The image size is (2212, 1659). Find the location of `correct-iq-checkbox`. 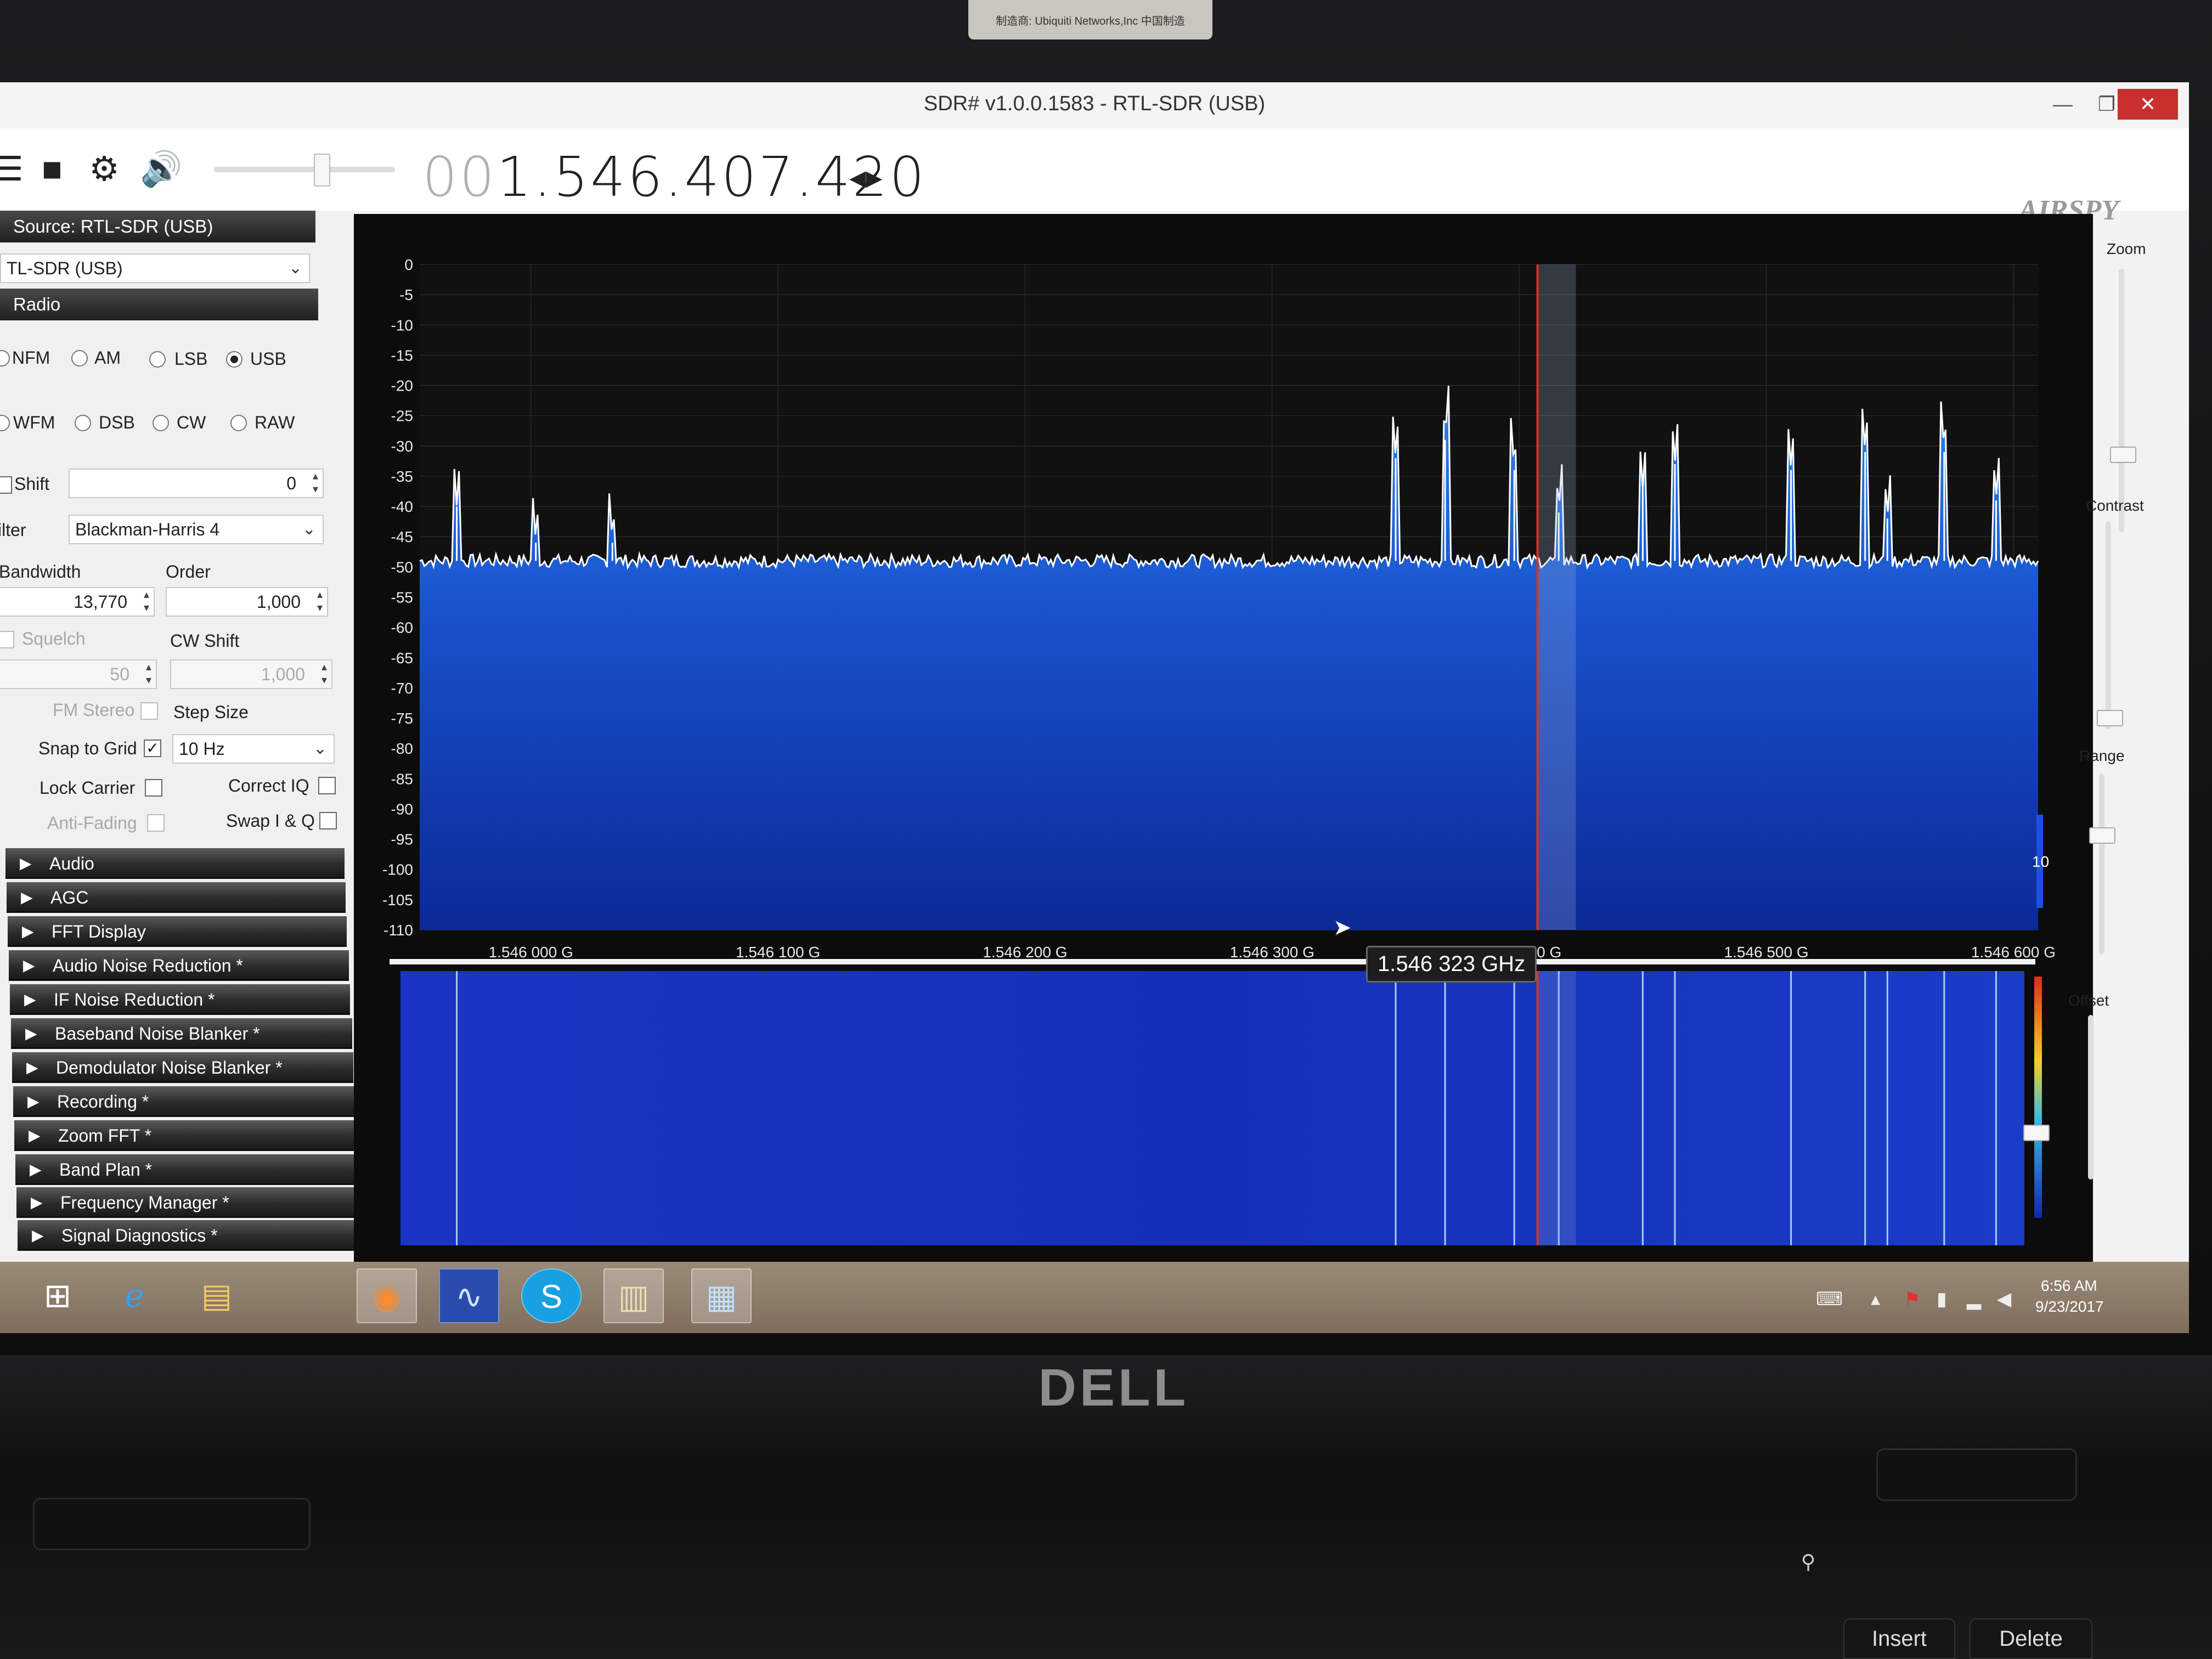

correct-iq-checkbox is located at coordinates (327, 785).